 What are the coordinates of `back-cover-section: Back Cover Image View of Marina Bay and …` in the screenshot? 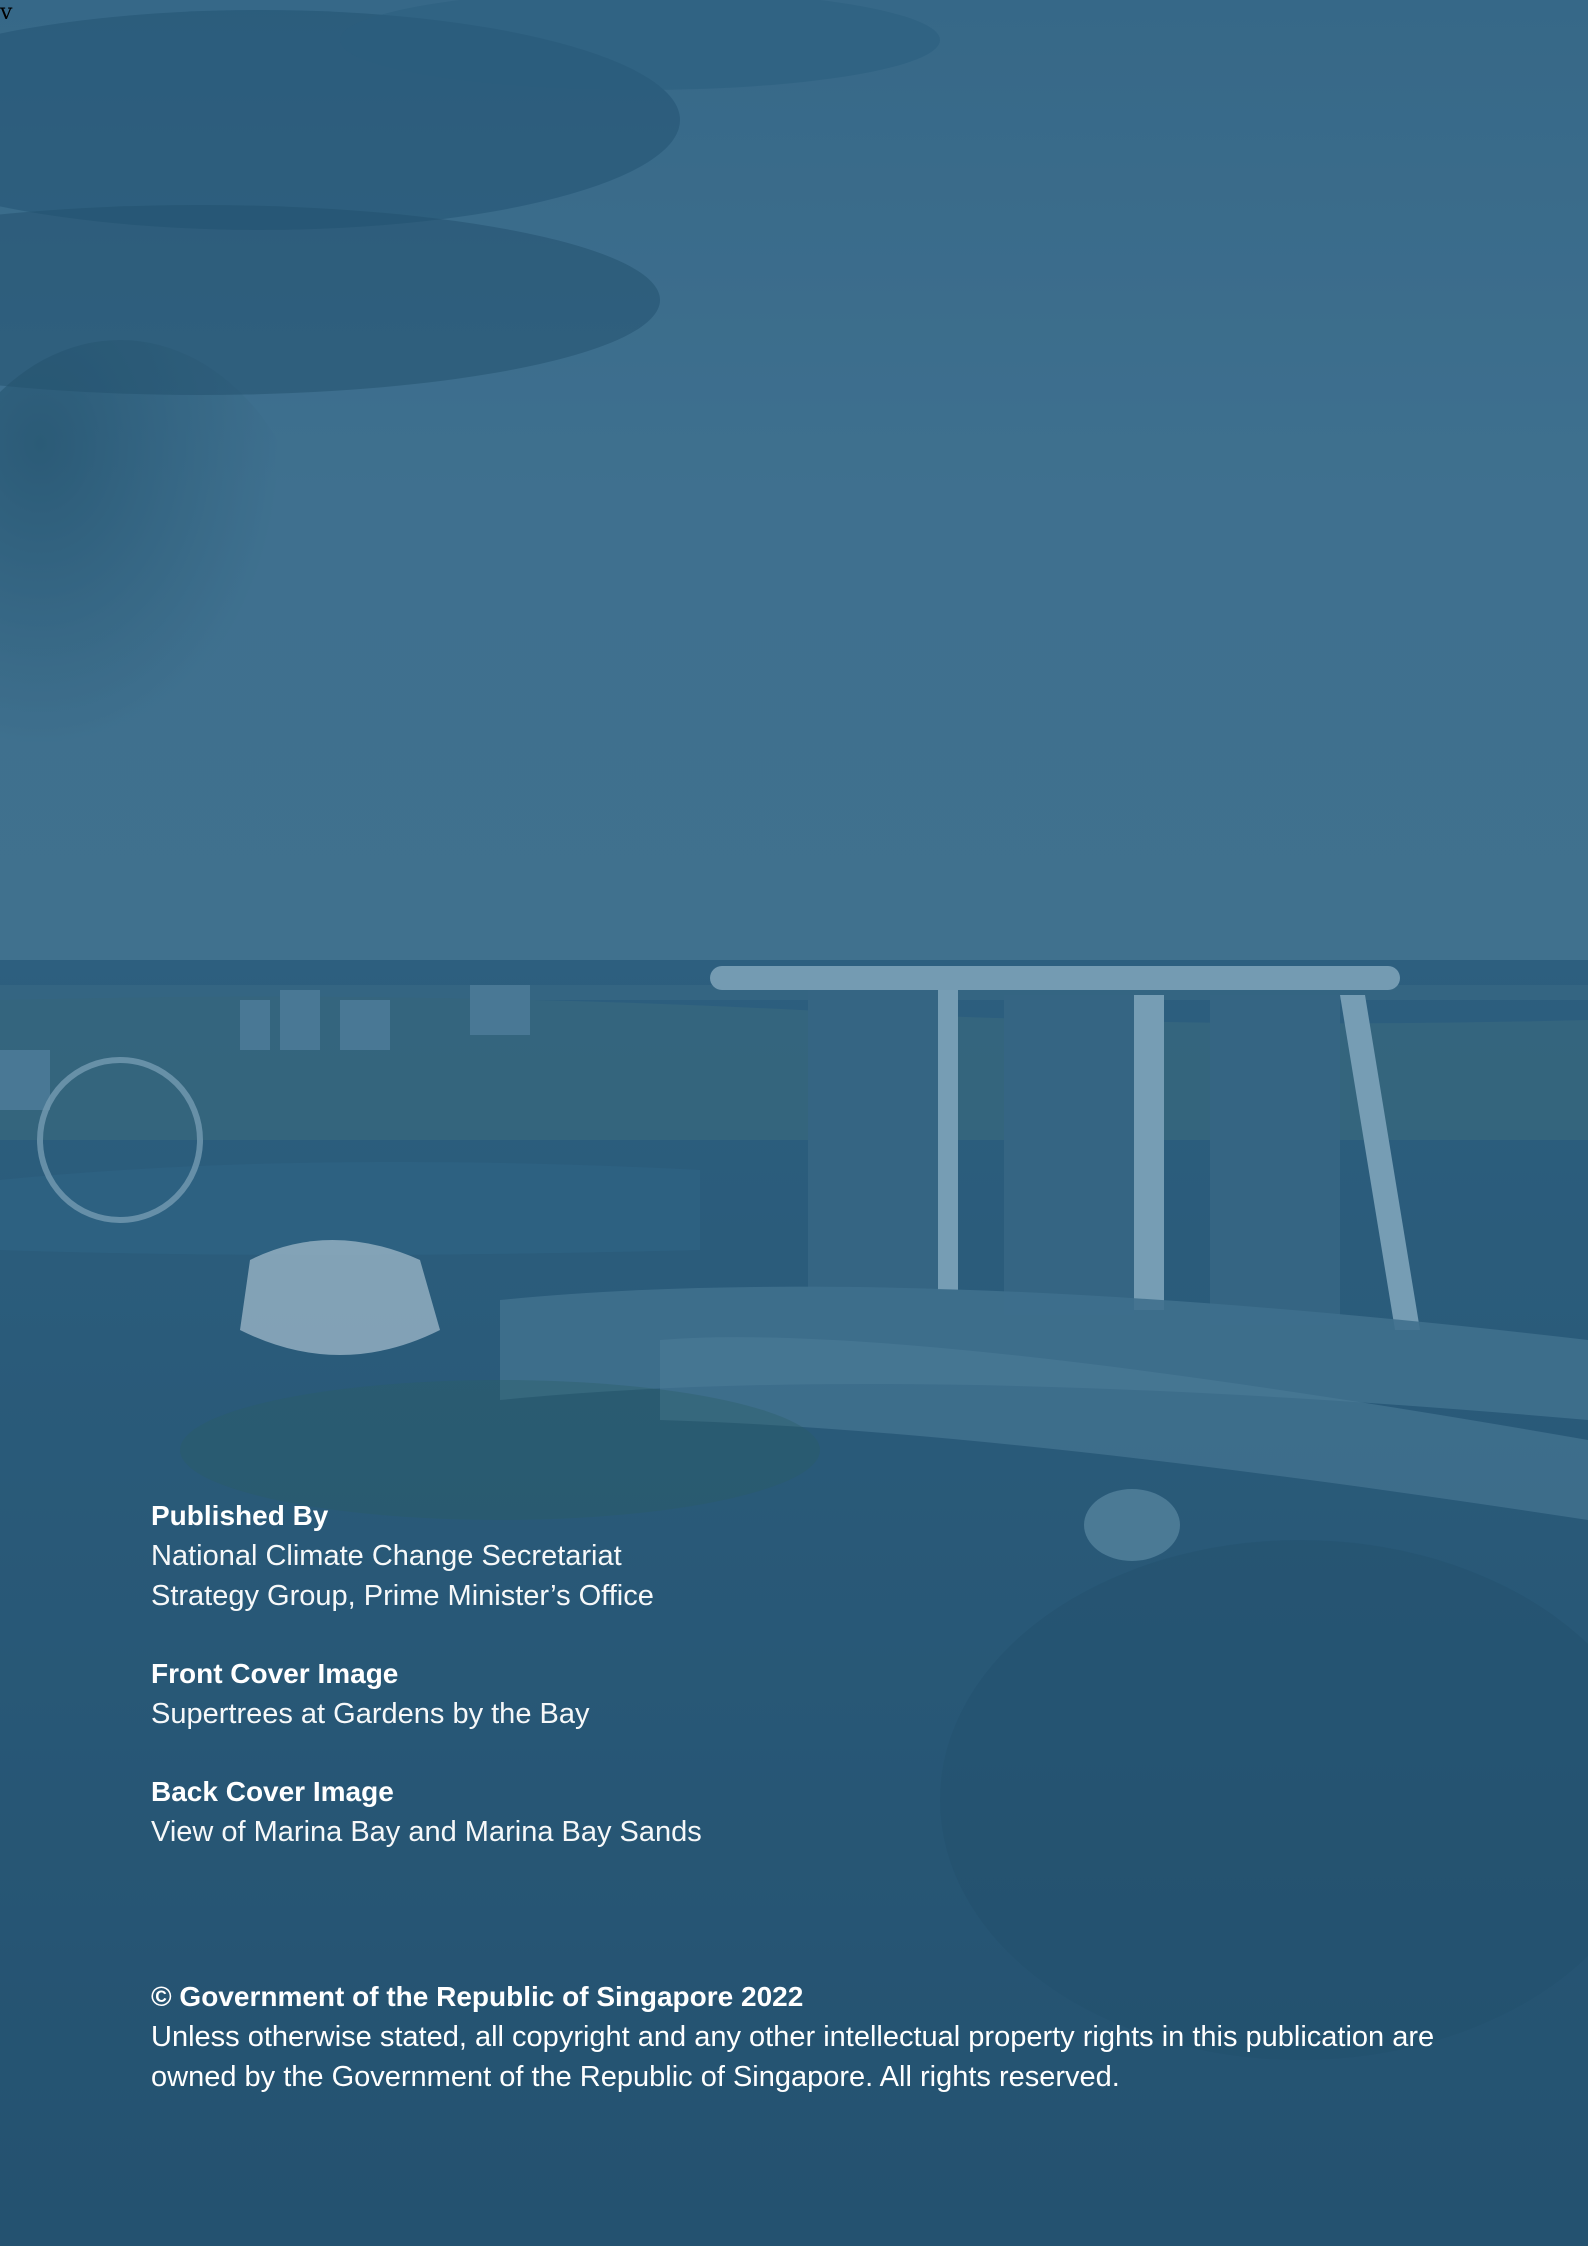 It's located at (801, 1812).